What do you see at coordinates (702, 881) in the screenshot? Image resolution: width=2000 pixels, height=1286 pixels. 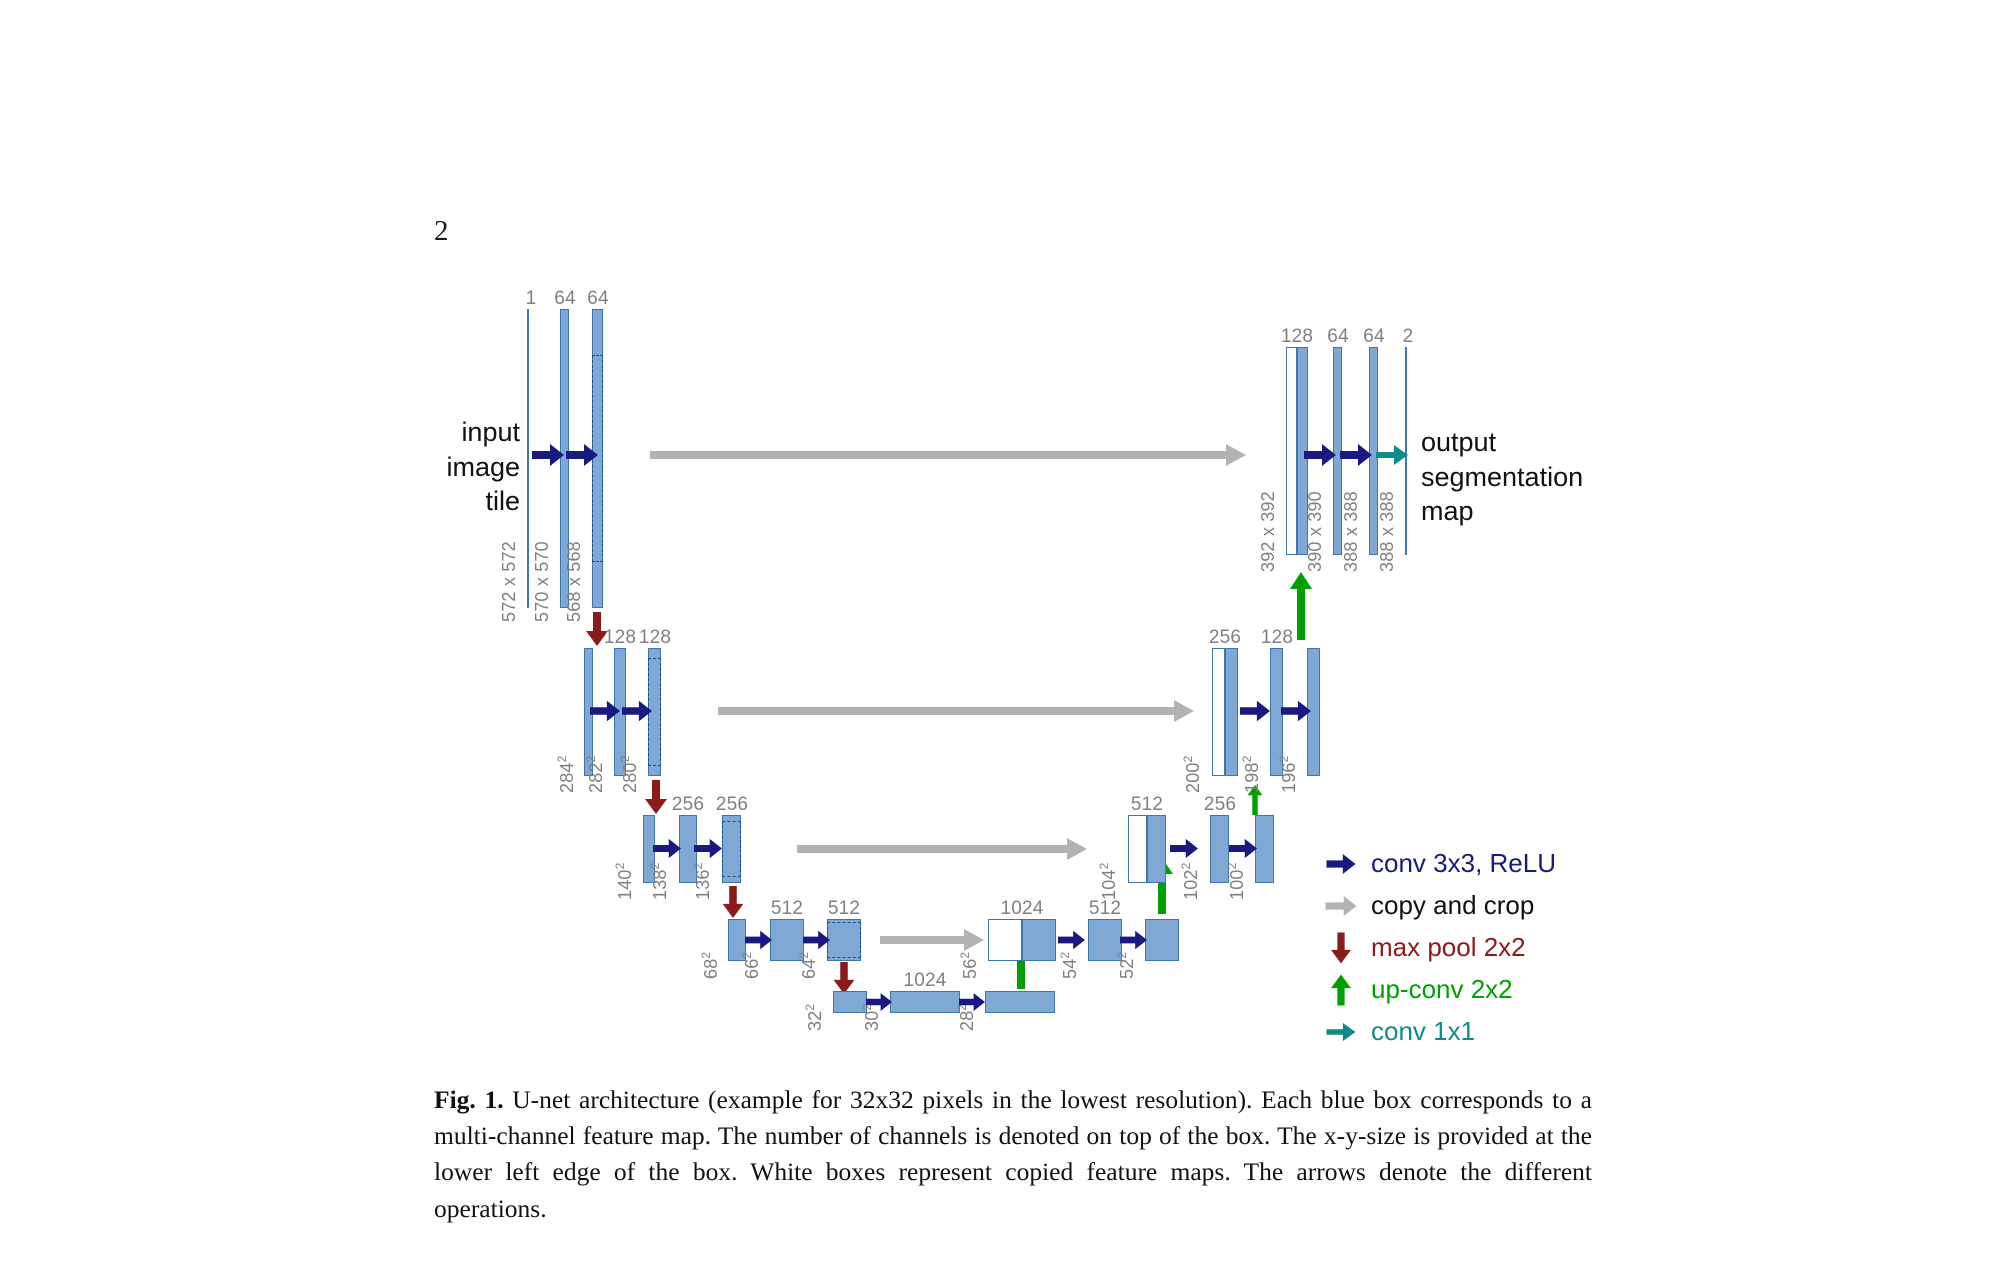 I see `size-label-enc3-b: 1362` at bounding box center [702, 881].